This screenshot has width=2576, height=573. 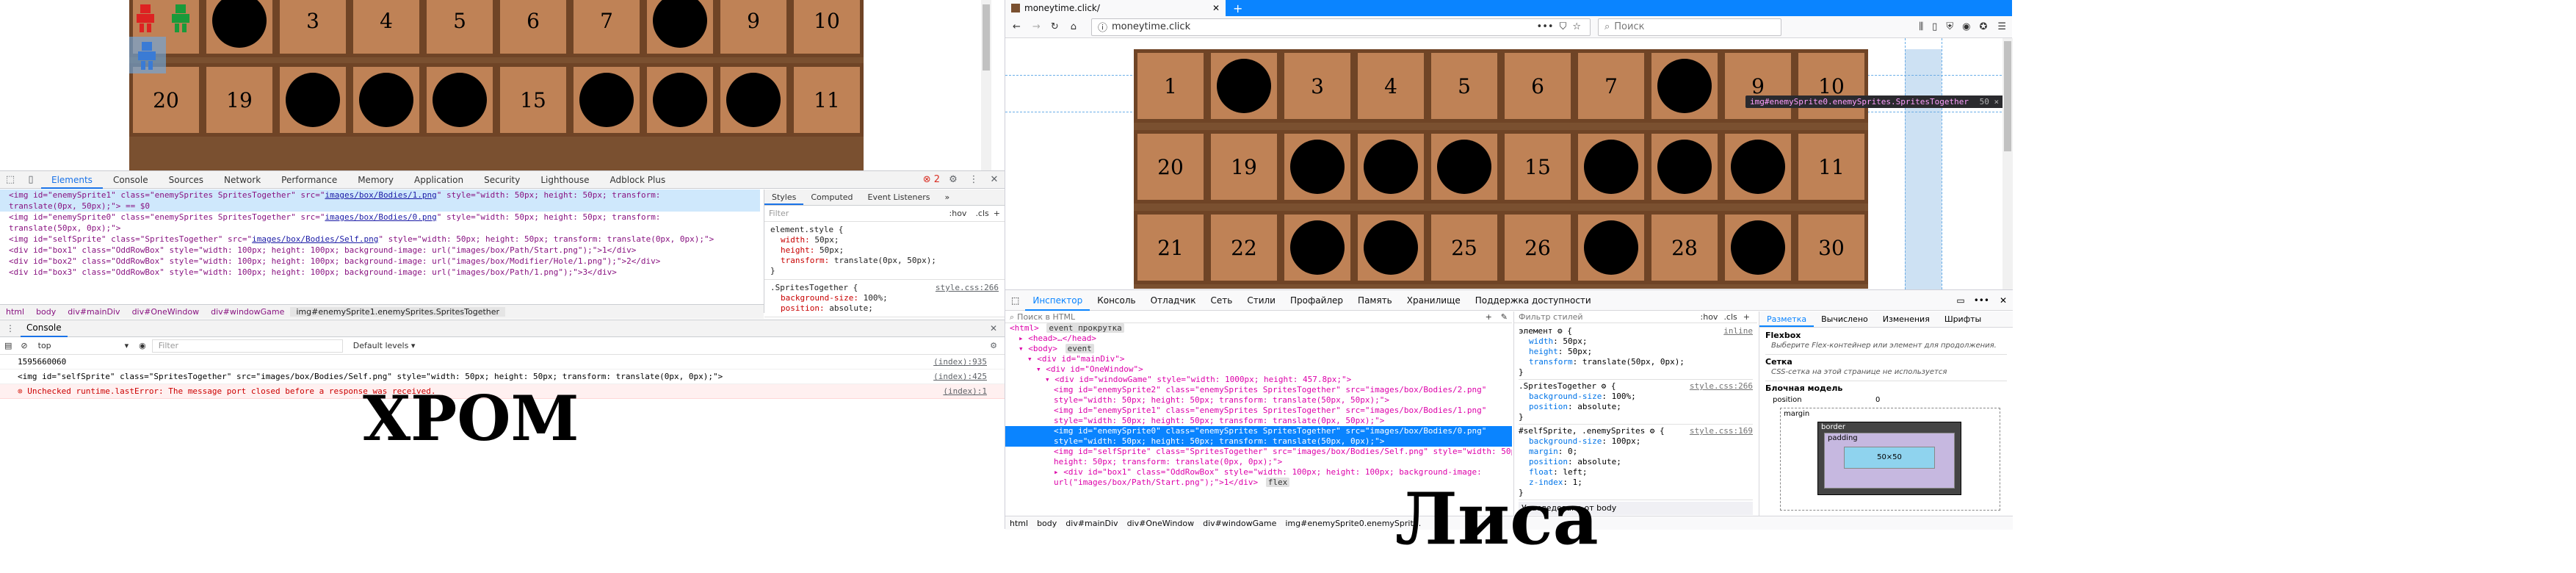 What do you see at coordinates (502, 180) in the screenshot?
I see `devtools-tab: Security` at bounding box center [502, 180].